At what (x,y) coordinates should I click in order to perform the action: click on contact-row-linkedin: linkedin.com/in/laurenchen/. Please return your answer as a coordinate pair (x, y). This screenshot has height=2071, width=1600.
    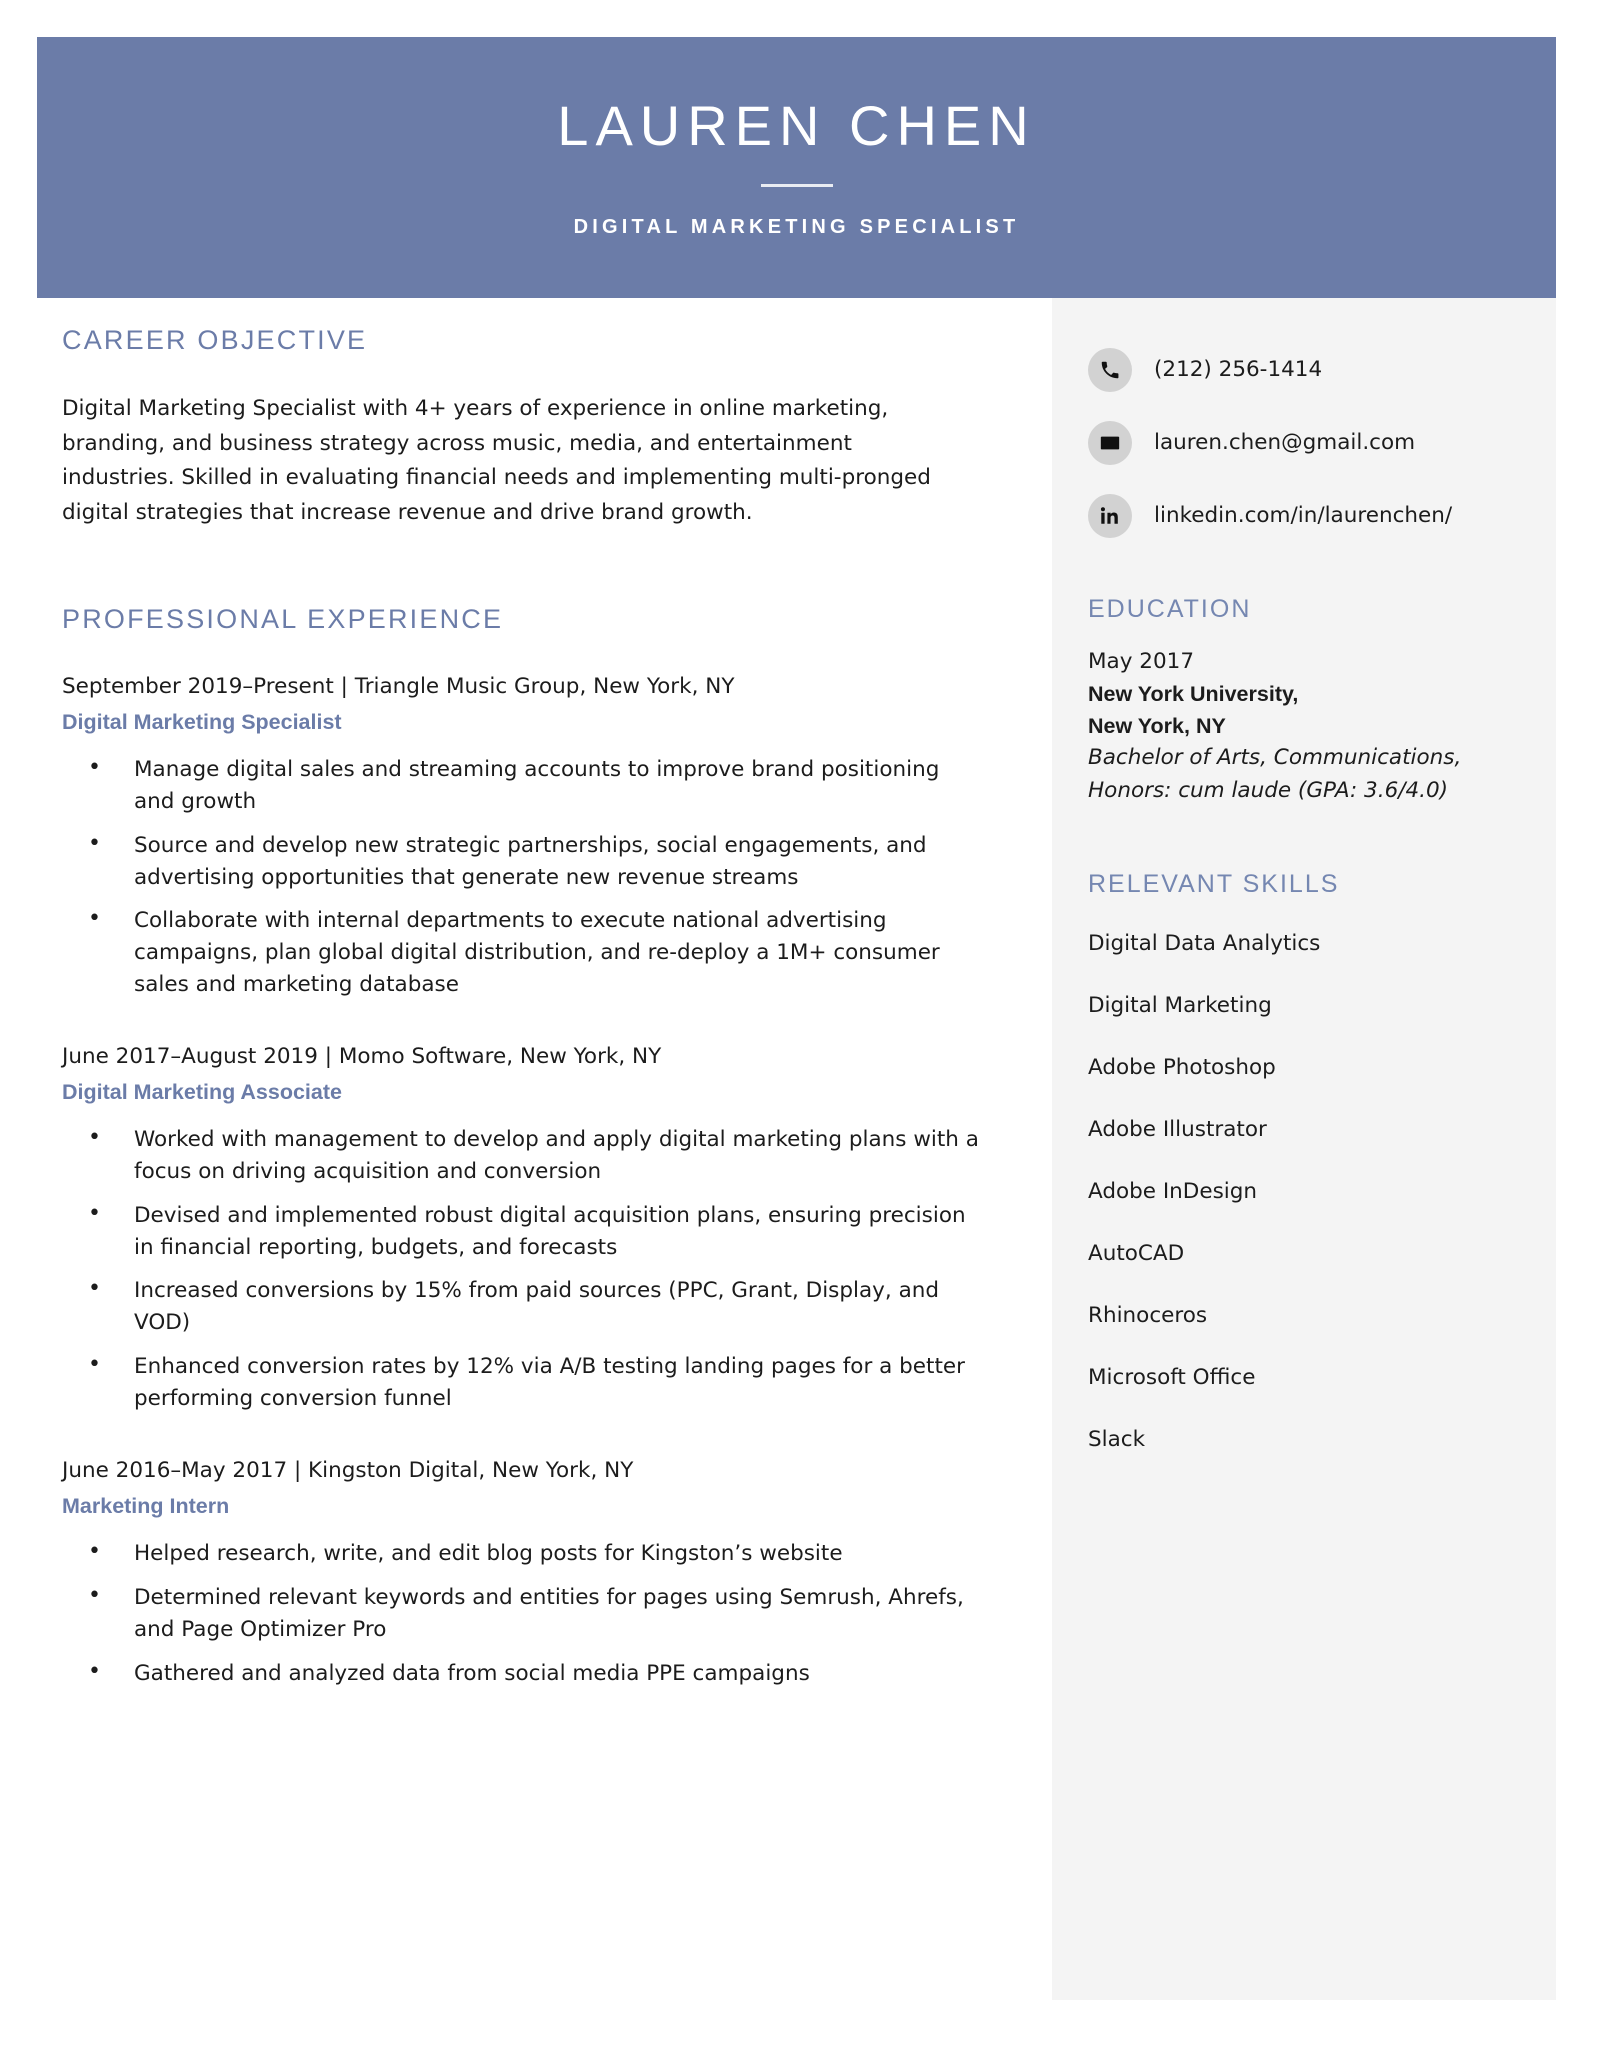
    Looking at the image, I should click on (1304, 516).